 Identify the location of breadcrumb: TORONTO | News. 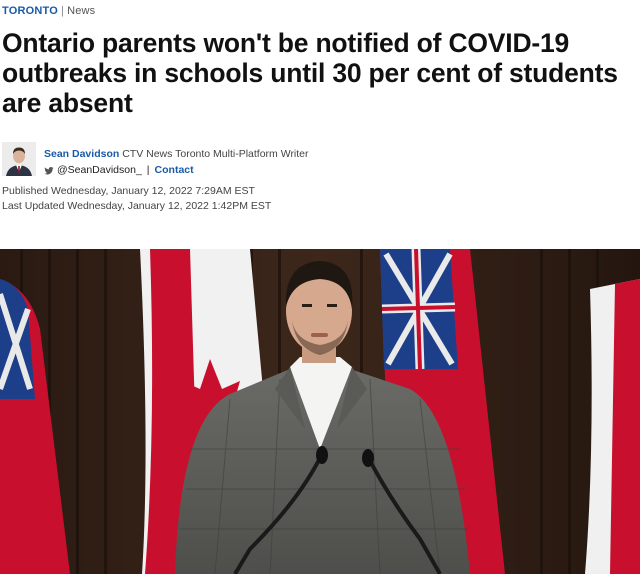
(48, 11).